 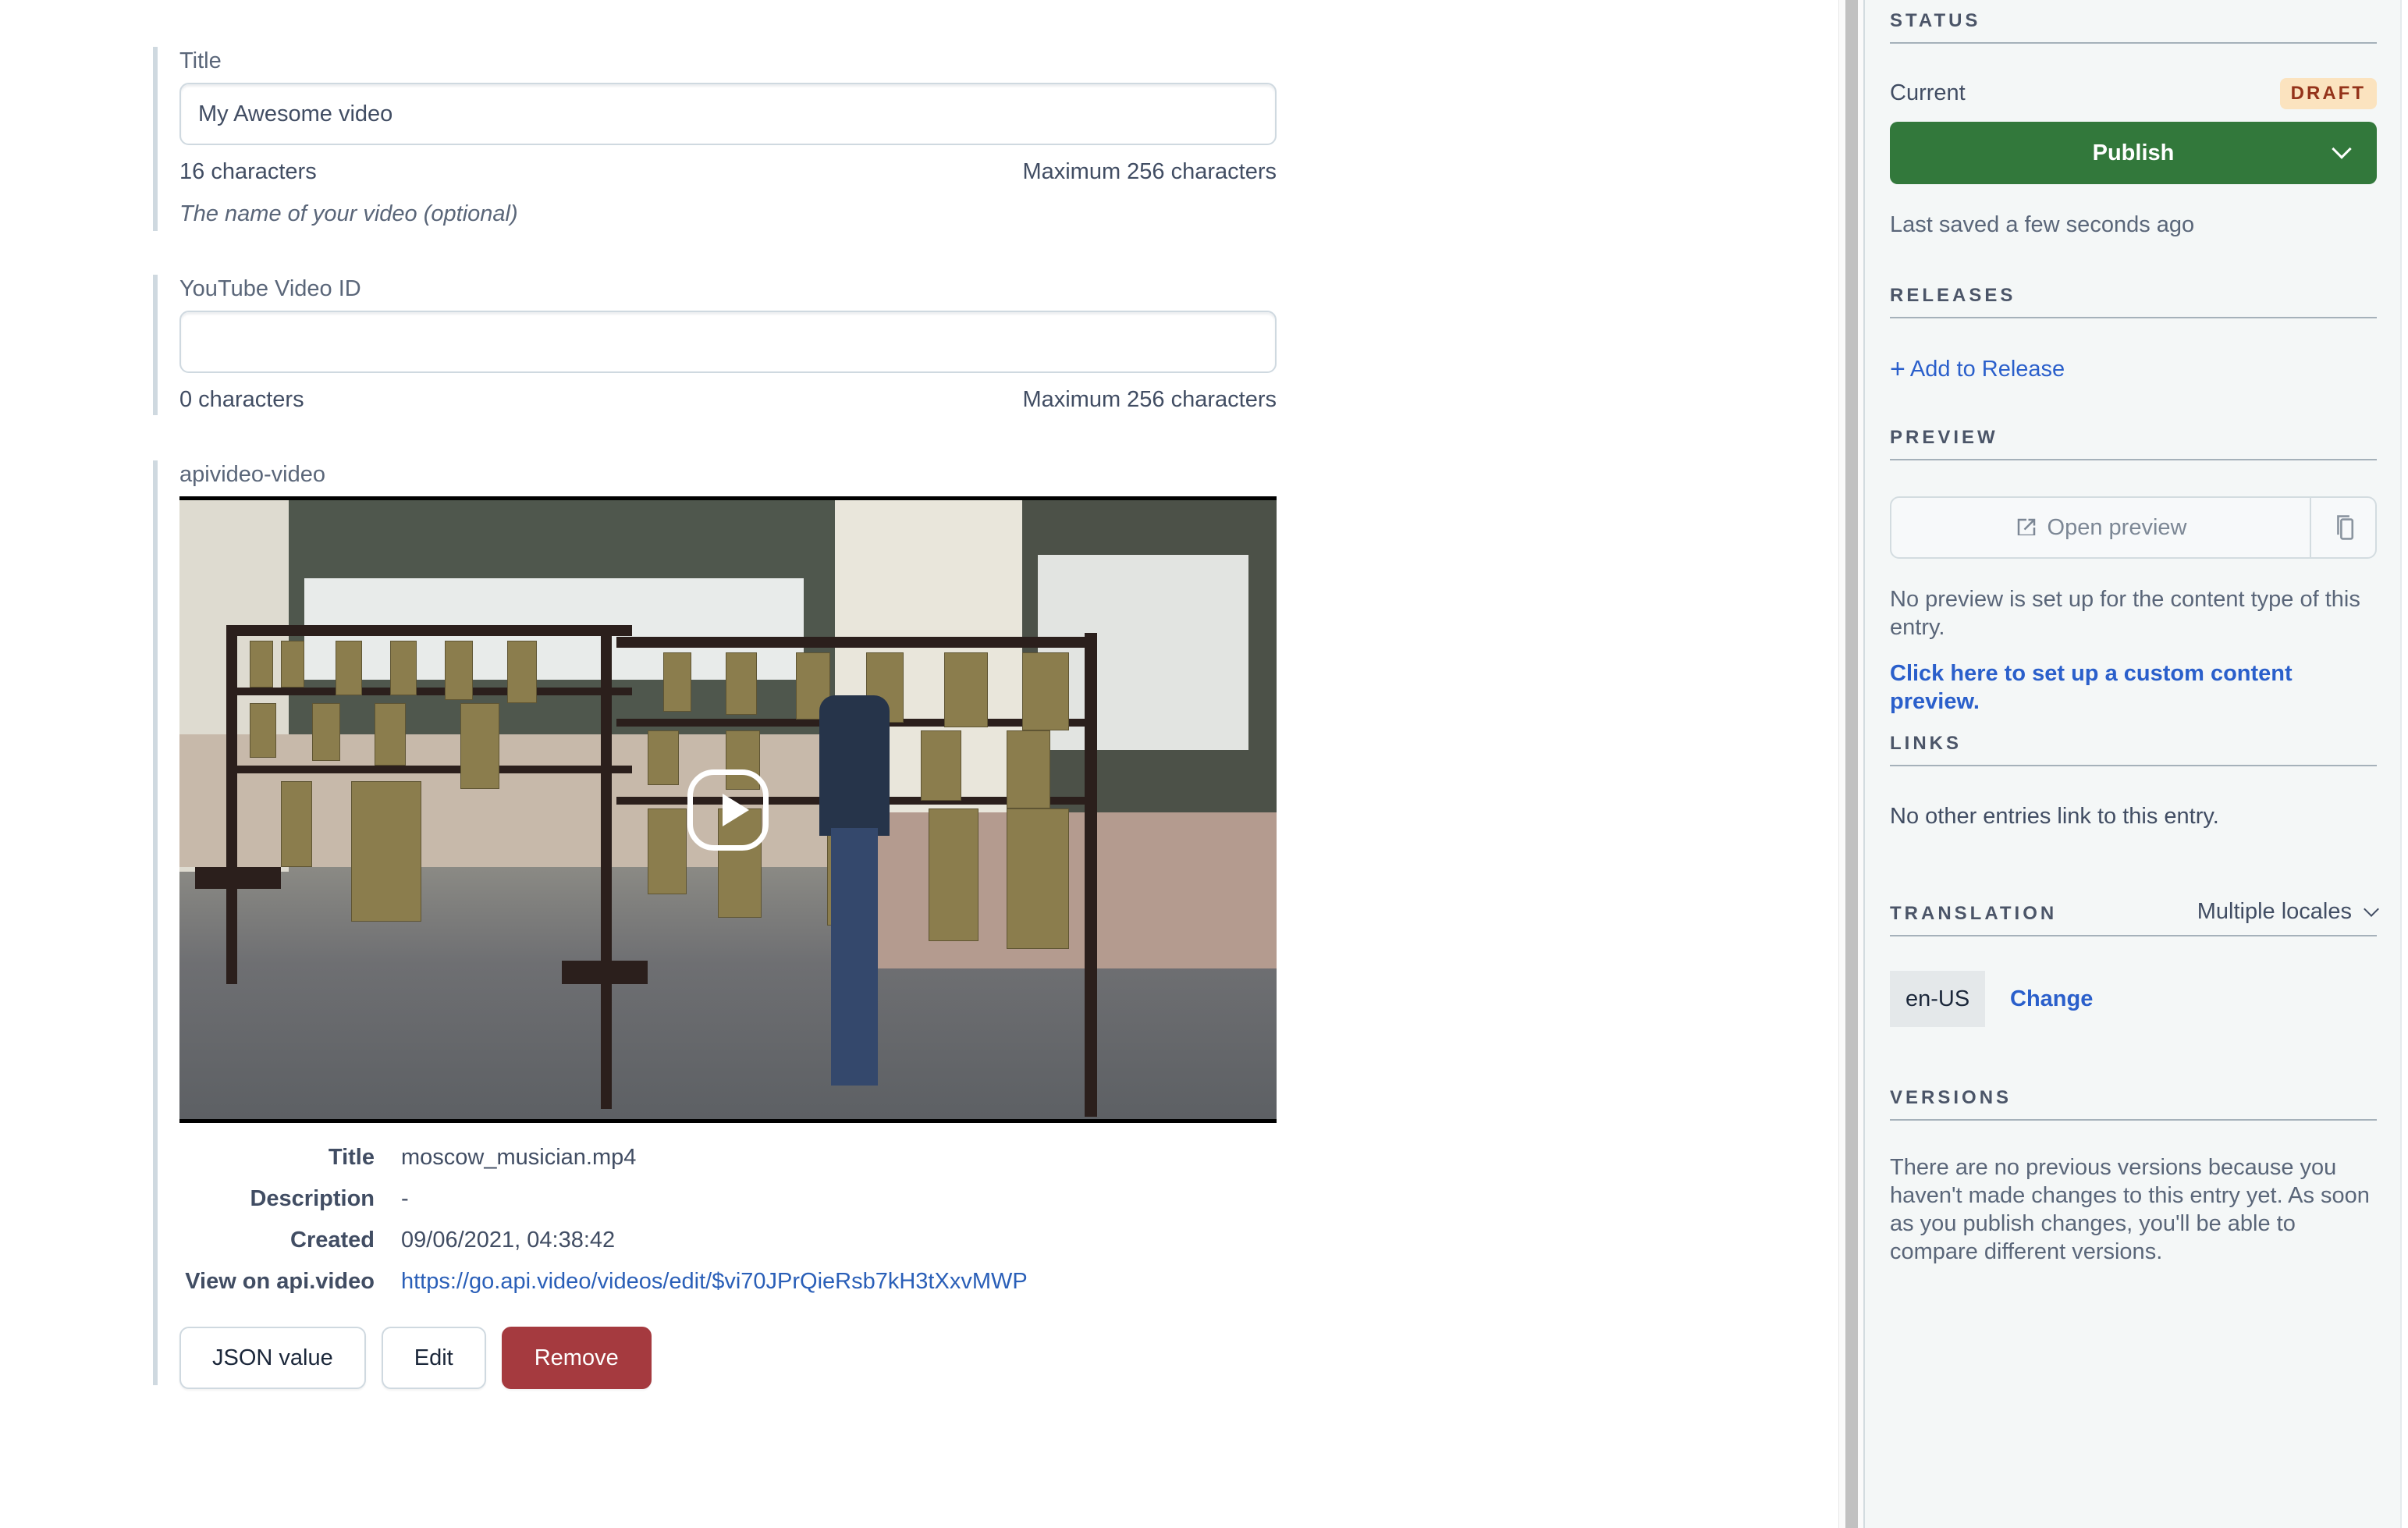 What do you see at coordinates (2133, 26) in the screenshot?
I see `status-heading: STATUS` at bounding box center [2133, 26].